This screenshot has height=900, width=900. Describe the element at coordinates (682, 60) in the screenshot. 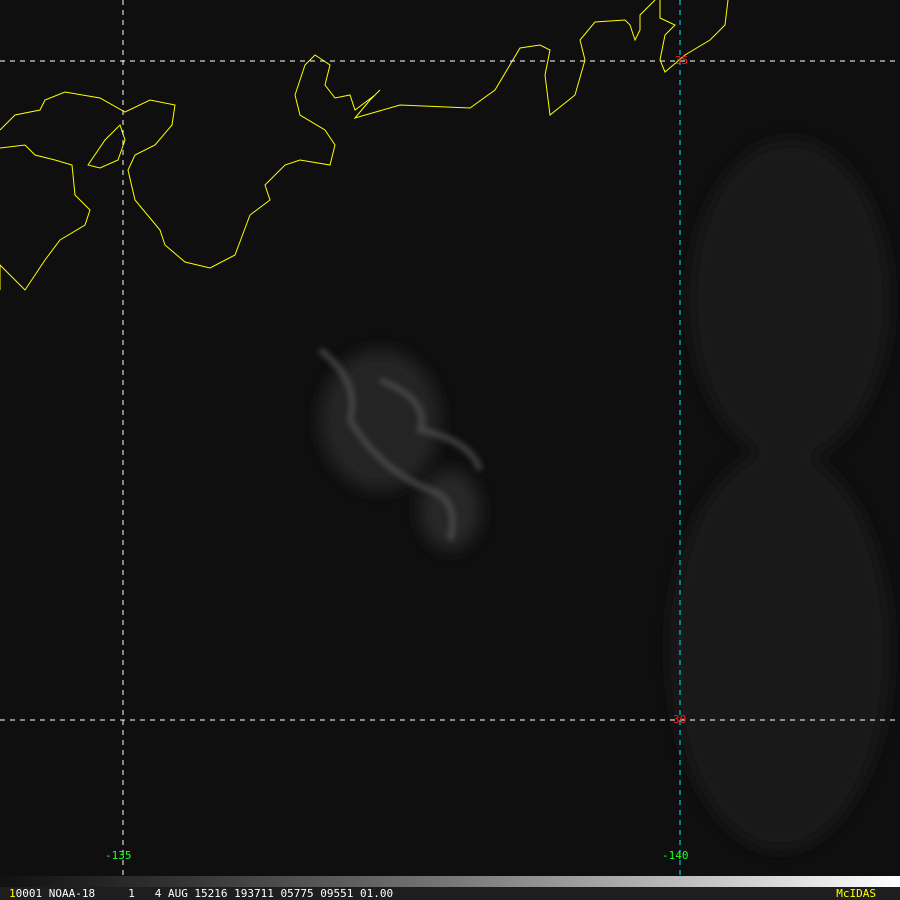

I see `lat-label-35: 35` at that location.